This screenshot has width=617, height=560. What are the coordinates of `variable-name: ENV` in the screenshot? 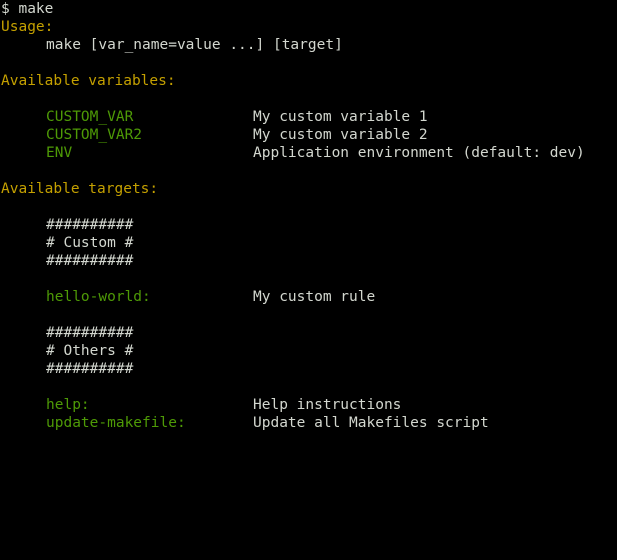 It's located at (59, 153).